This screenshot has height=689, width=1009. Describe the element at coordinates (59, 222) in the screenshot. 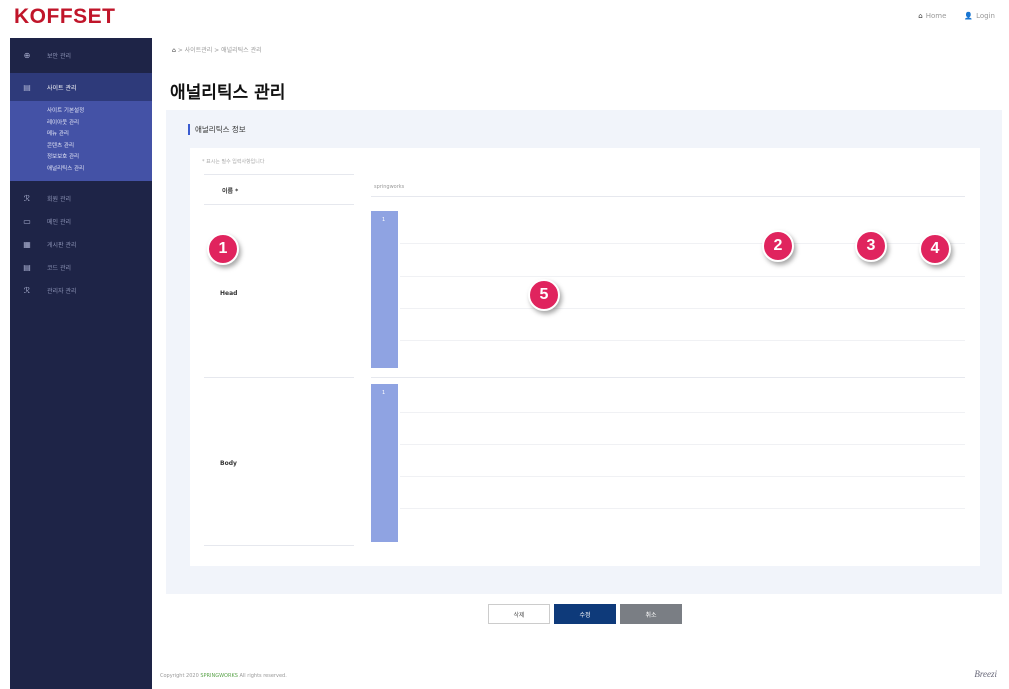

I see `sidebar-item-label: 메인 관리` at that location.